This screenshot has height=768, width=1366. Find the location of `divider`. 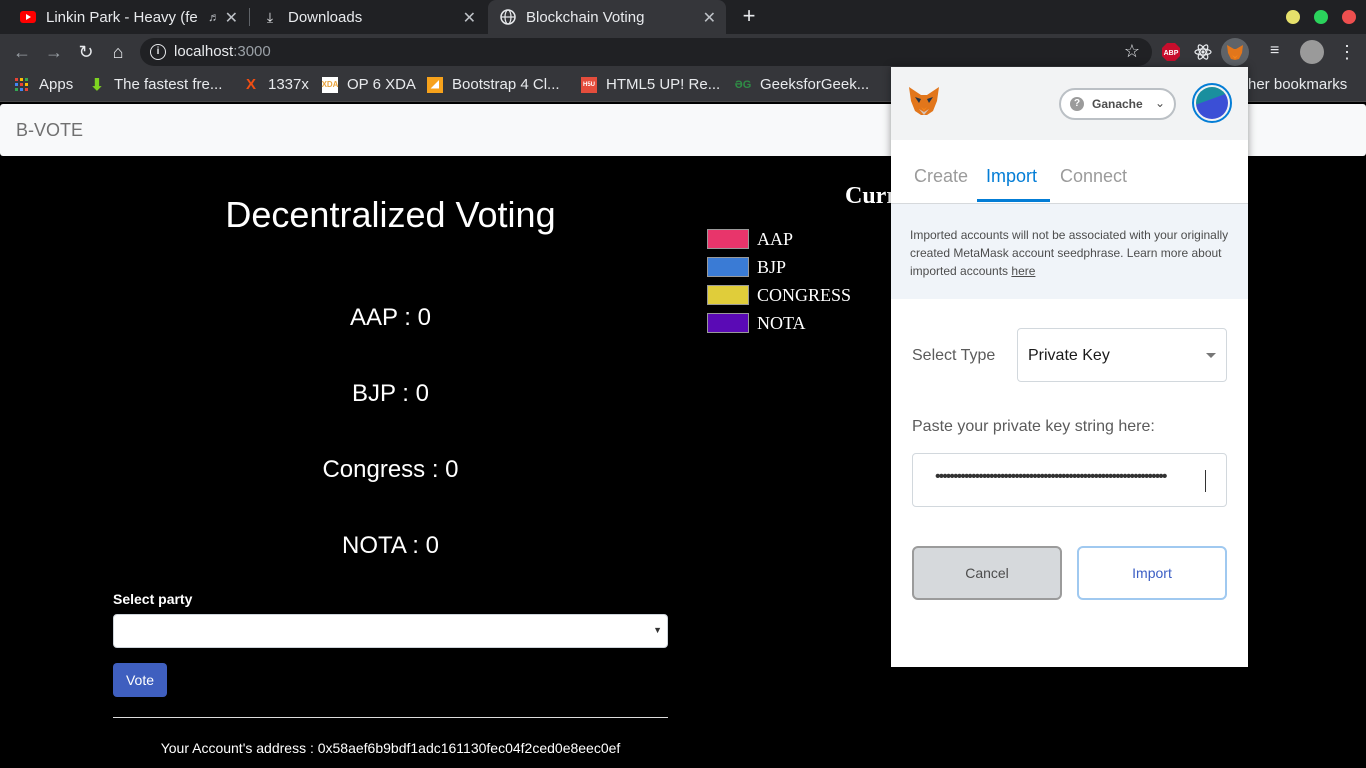

divider is located at coordinates (390, 717).